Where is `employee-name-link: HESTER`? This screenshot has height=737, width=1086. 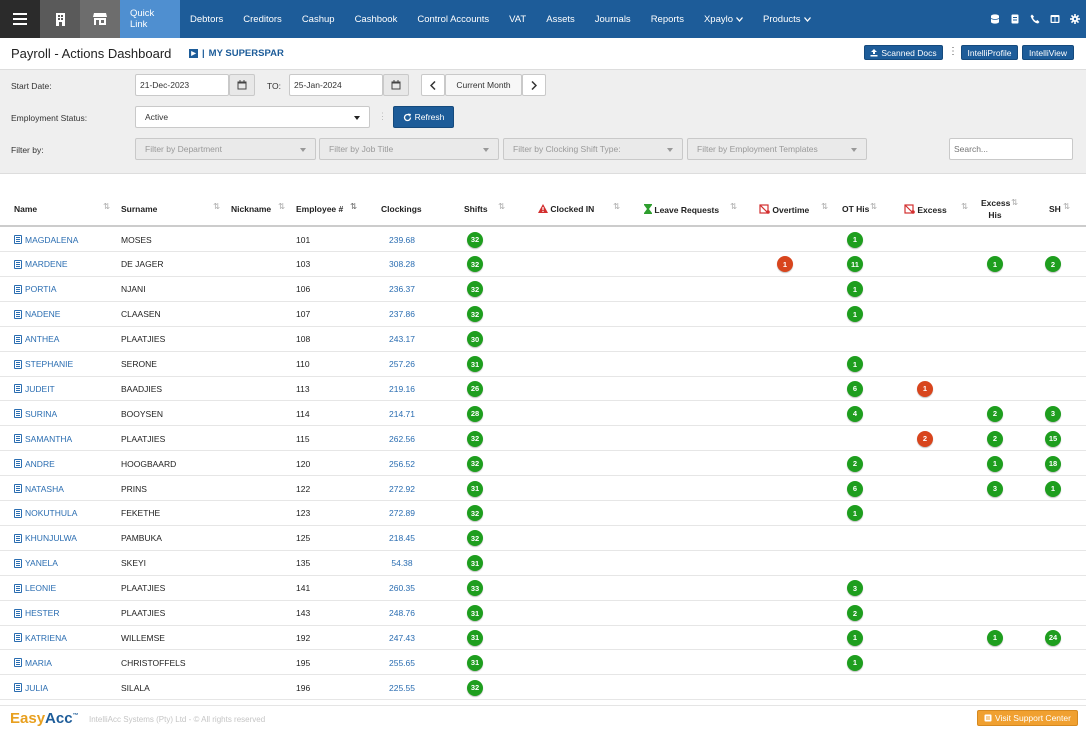
employee-name-link: HESTER is located at coordinates (64, 613).